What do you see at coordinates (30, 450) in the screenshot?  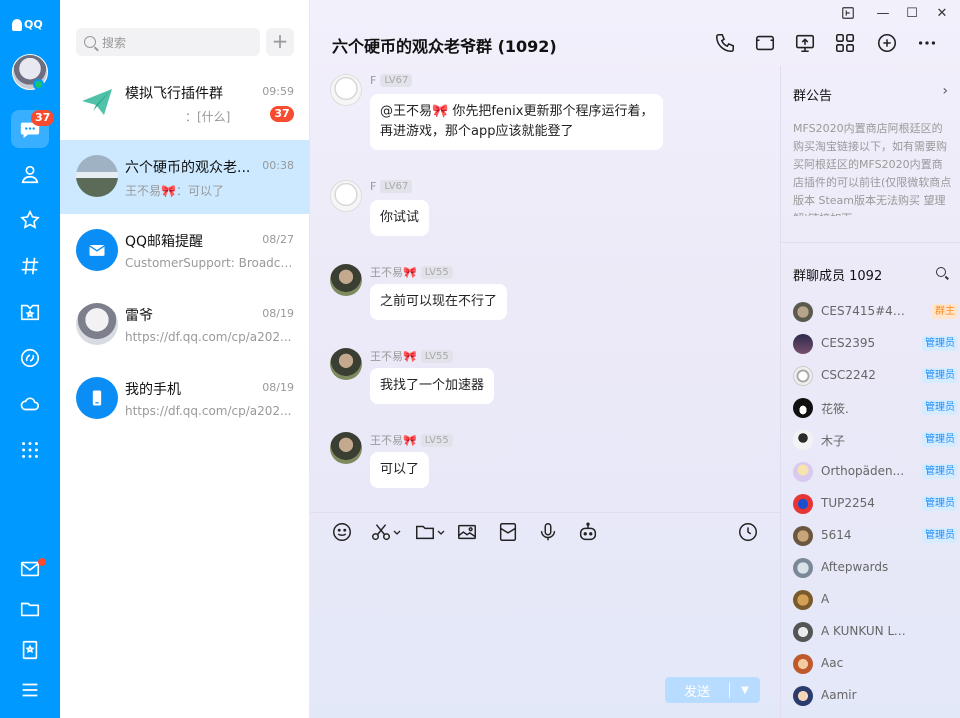 I see `apps-nav-button` at bounding box center [30, 450].